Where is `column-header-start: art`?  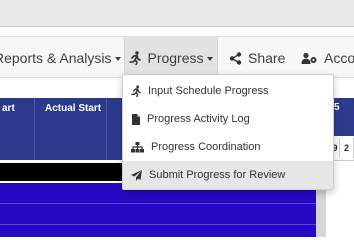
column-header-start: art is located at coordinates (8, 108).